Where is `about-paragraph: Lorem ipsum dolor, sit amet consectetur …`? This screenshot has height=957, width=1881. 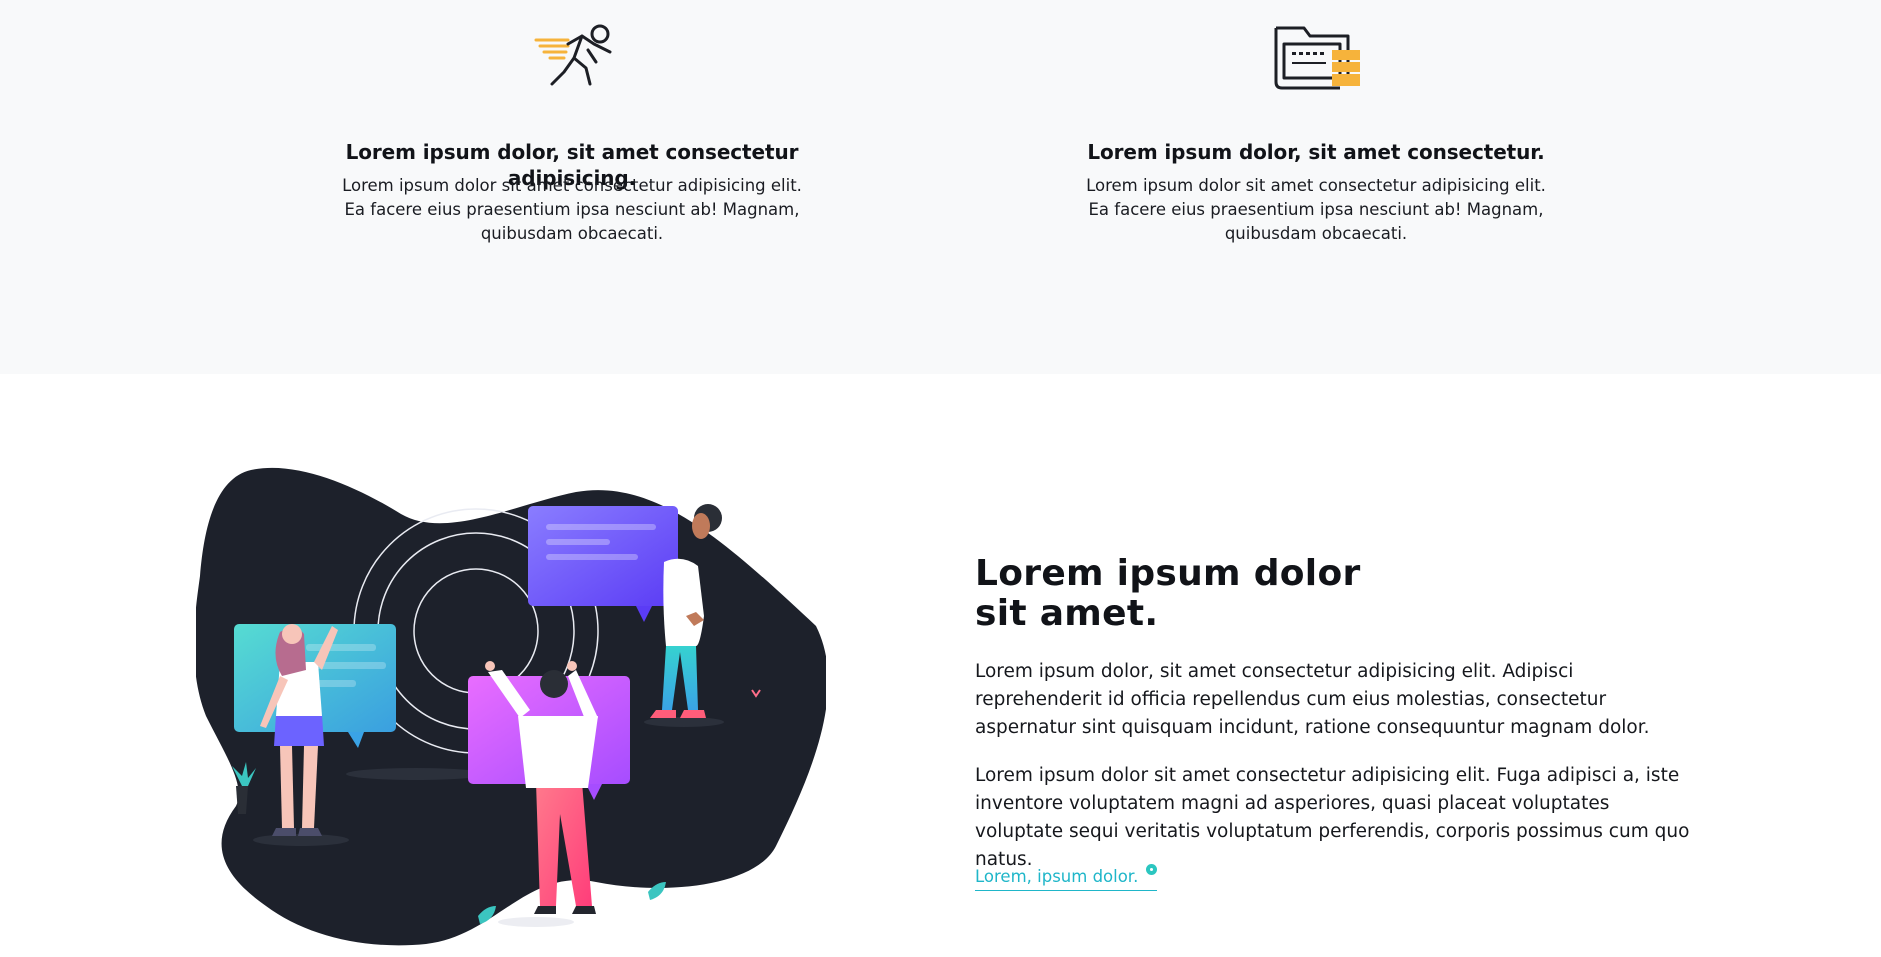
about-paragraph: Lorem ipsum dolor, sit amet consectetur … is located at coordinates (1312, 699).